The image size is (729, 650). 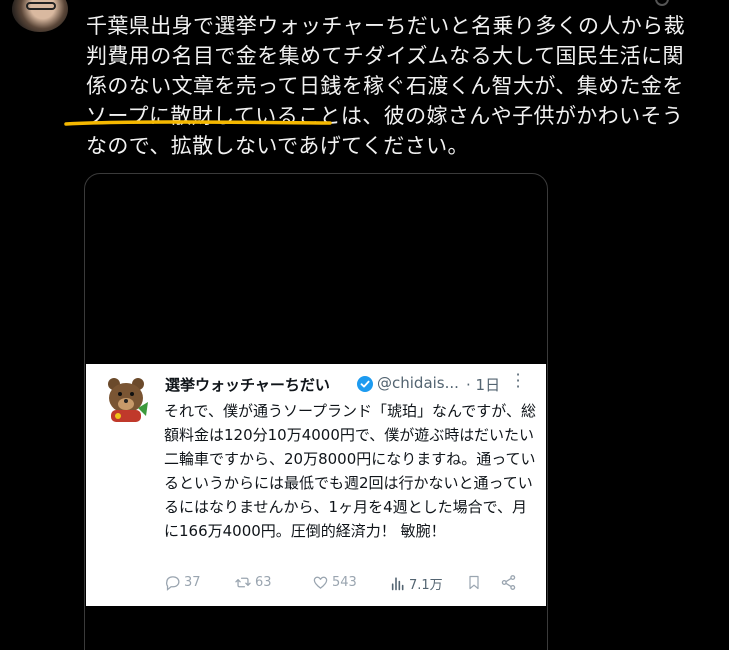 I want to click on heart-icon, so click(x=320, y=582).